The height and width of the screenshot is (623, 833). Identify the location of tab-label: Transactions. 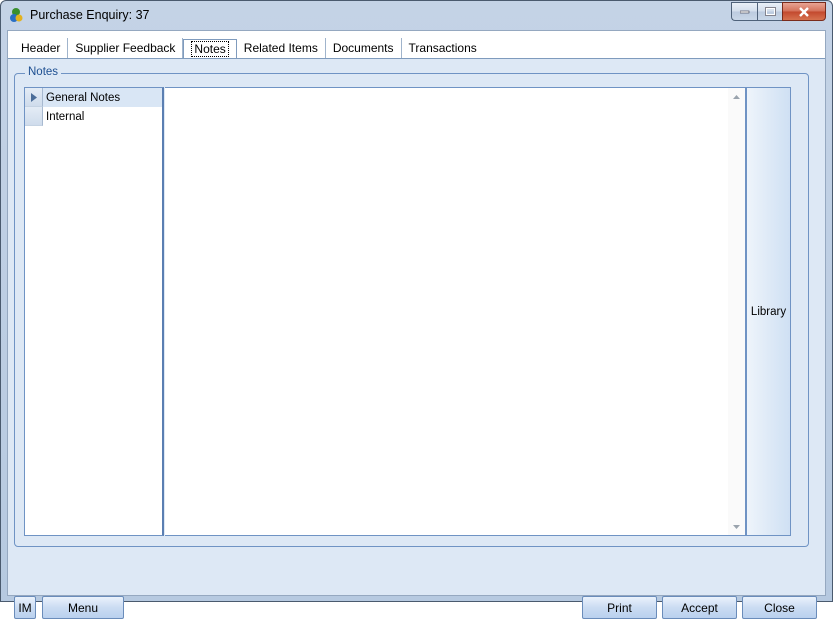
(442, 48).